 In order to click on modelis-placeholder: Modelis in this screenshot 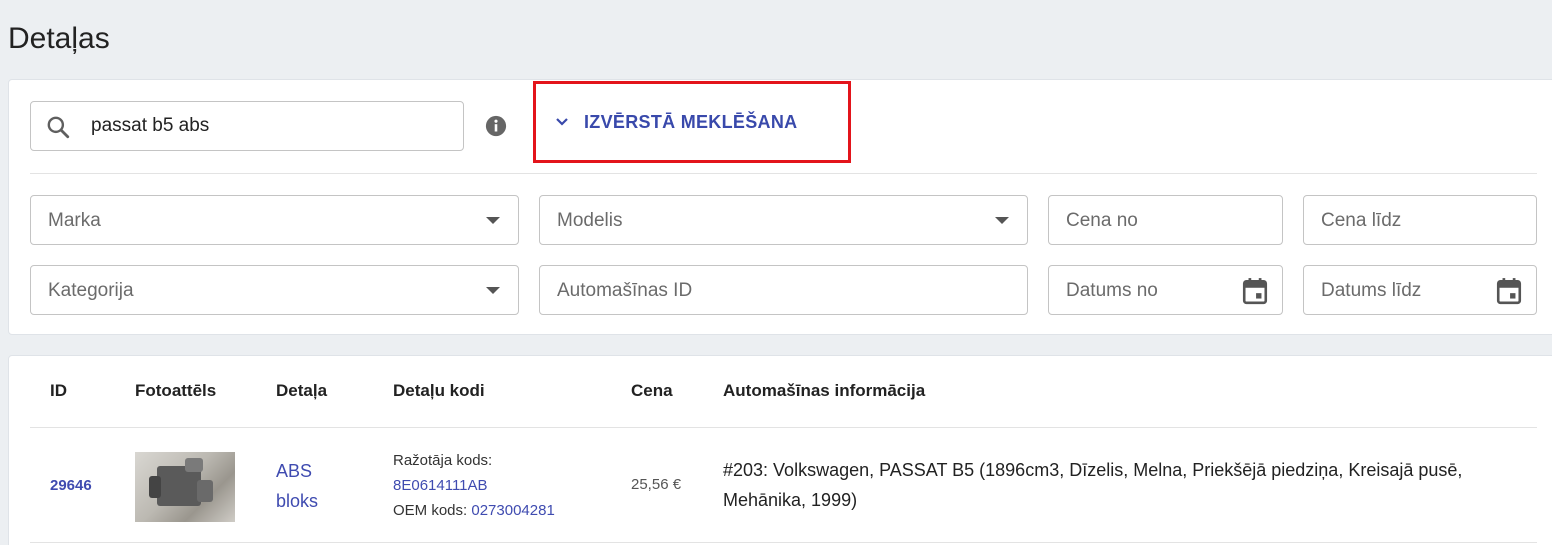, I will do `click(590, 220)`.